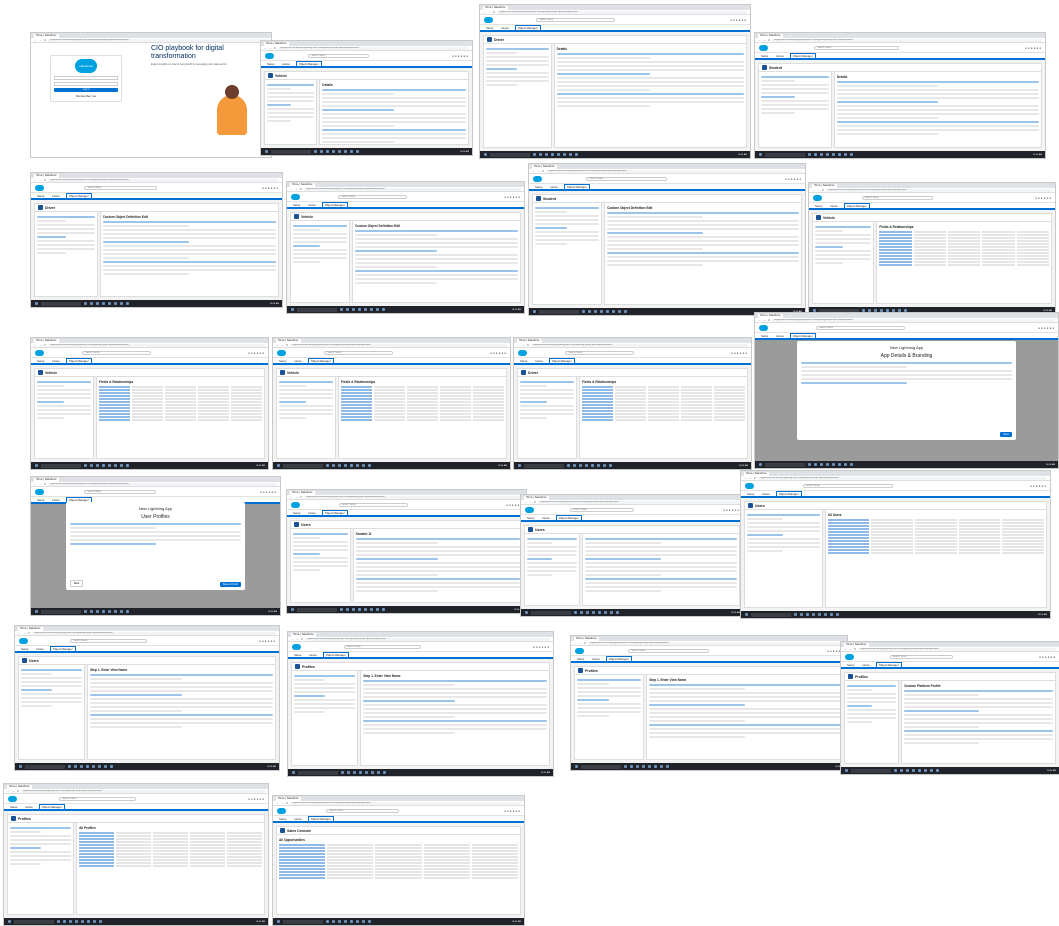  What do you see at coordinates (40, 500) in the screenshot?
I see `app-launcher-setup: Setup` at bounding box center [40, 500].